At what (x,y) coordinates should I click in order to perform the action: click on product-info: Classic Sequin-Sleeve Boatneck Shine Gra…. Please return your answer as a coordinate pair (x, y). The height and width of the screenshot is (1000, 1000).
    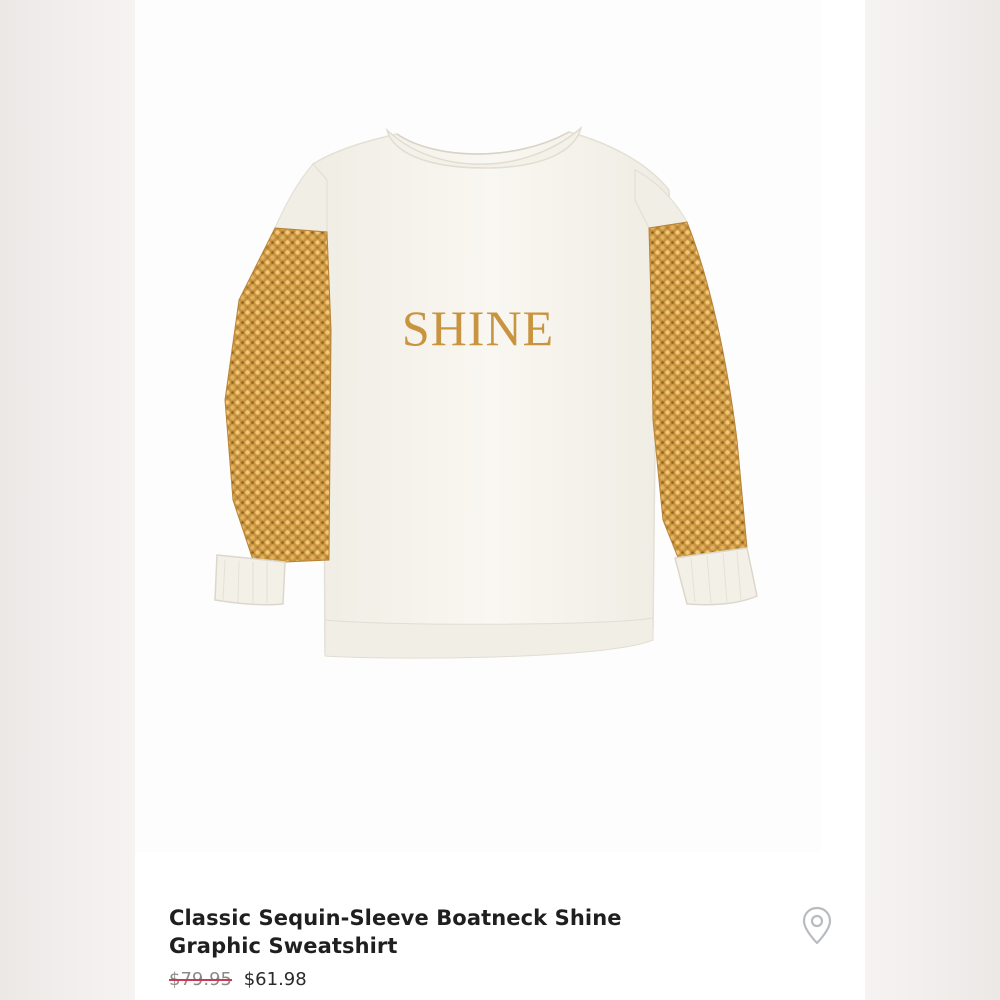
    Looking at the image, I should click on (500, 926).